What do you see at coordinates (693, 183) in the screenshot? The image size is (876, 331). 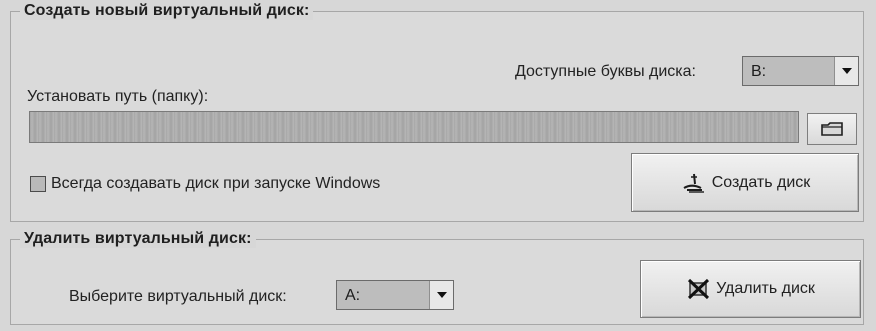 I see `create-disk-icon` at bounding box center [693, 183].